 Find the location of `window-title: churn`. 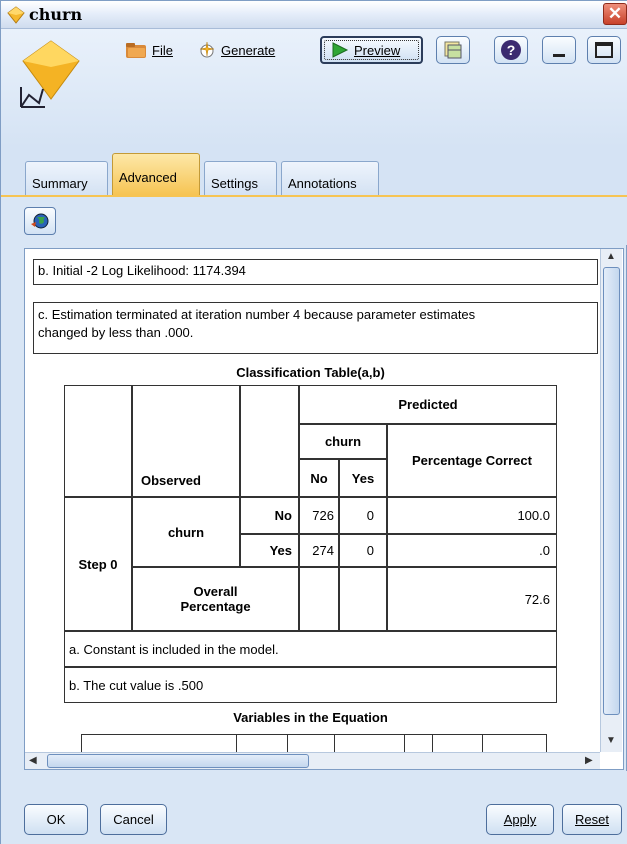

window-title: churn is located at coordinates (56, 14).